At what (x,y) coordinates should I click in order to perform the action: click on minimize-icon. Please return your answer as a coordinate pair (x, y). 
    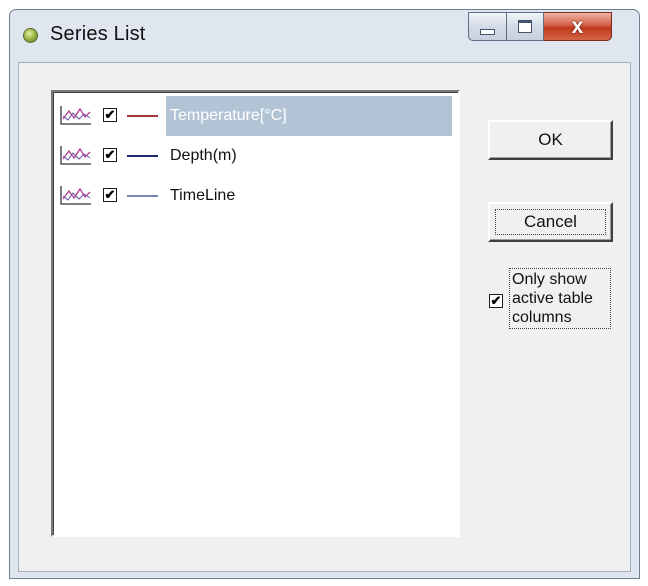
    Looking at the image, I should click on (487, 31).